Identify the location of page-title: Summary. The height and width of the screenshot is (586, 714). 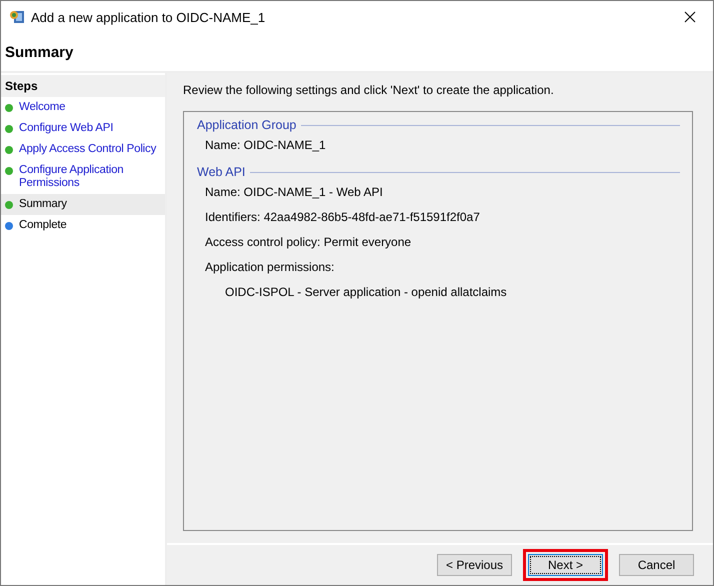
(39, 52).